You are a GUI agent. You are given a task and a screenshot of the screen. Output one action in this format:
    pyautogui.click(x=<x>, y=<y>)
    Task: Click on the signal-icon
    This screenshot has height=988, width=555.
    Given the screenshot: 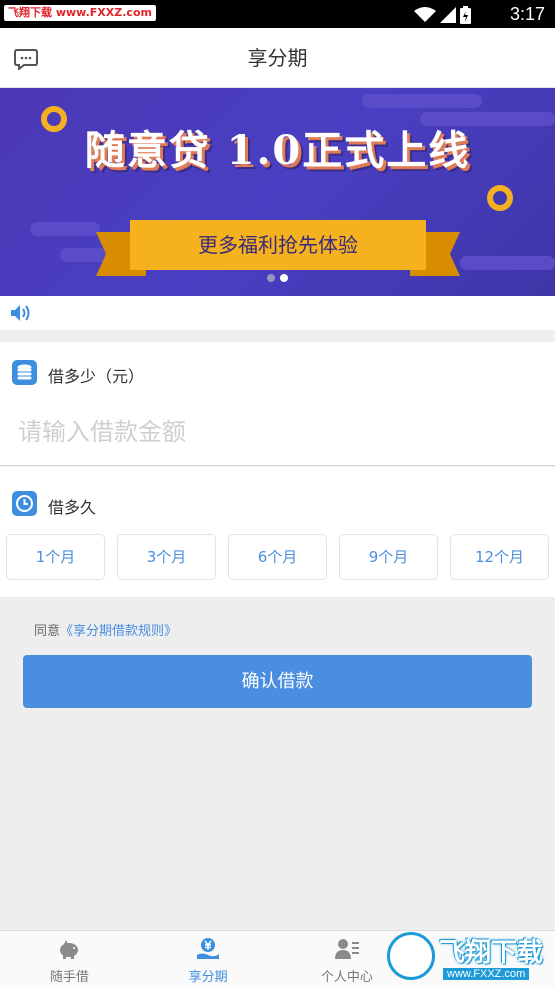 What is the action you would take?
    pyautogui.click(x=448, y=15)
    